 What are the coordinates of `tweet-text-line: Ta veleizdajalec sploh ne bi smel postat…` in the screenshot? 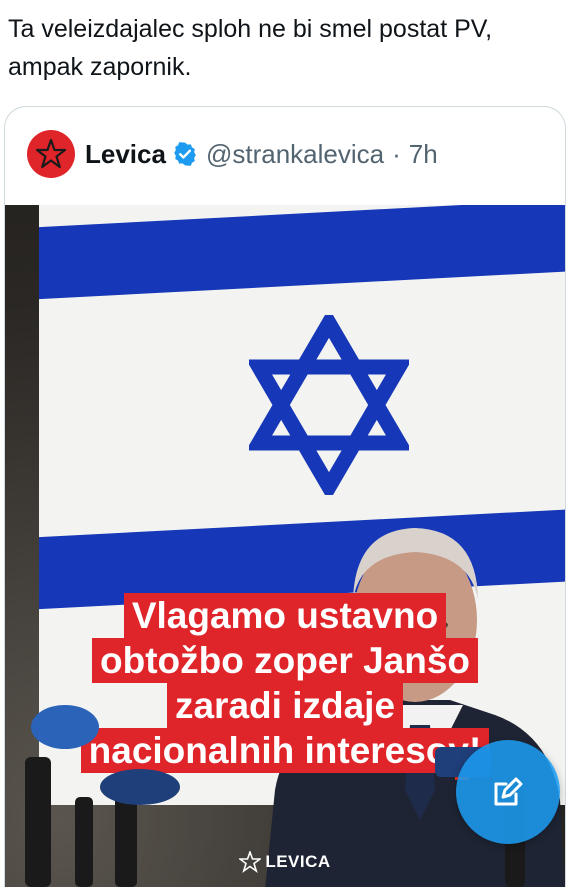 It's located at (250, 29).